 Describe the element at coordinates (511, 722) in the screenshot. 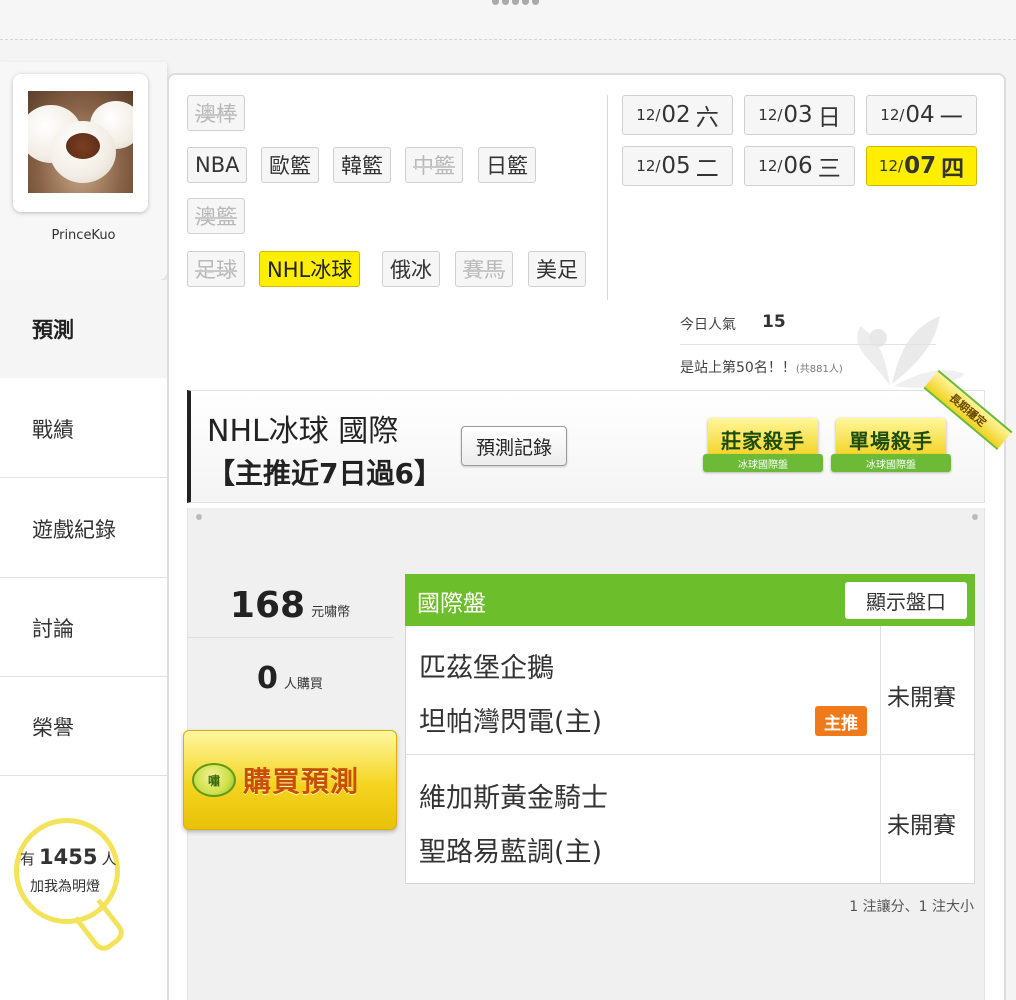

I see `home-team: 坦帕灣閃電(主)` at that location.